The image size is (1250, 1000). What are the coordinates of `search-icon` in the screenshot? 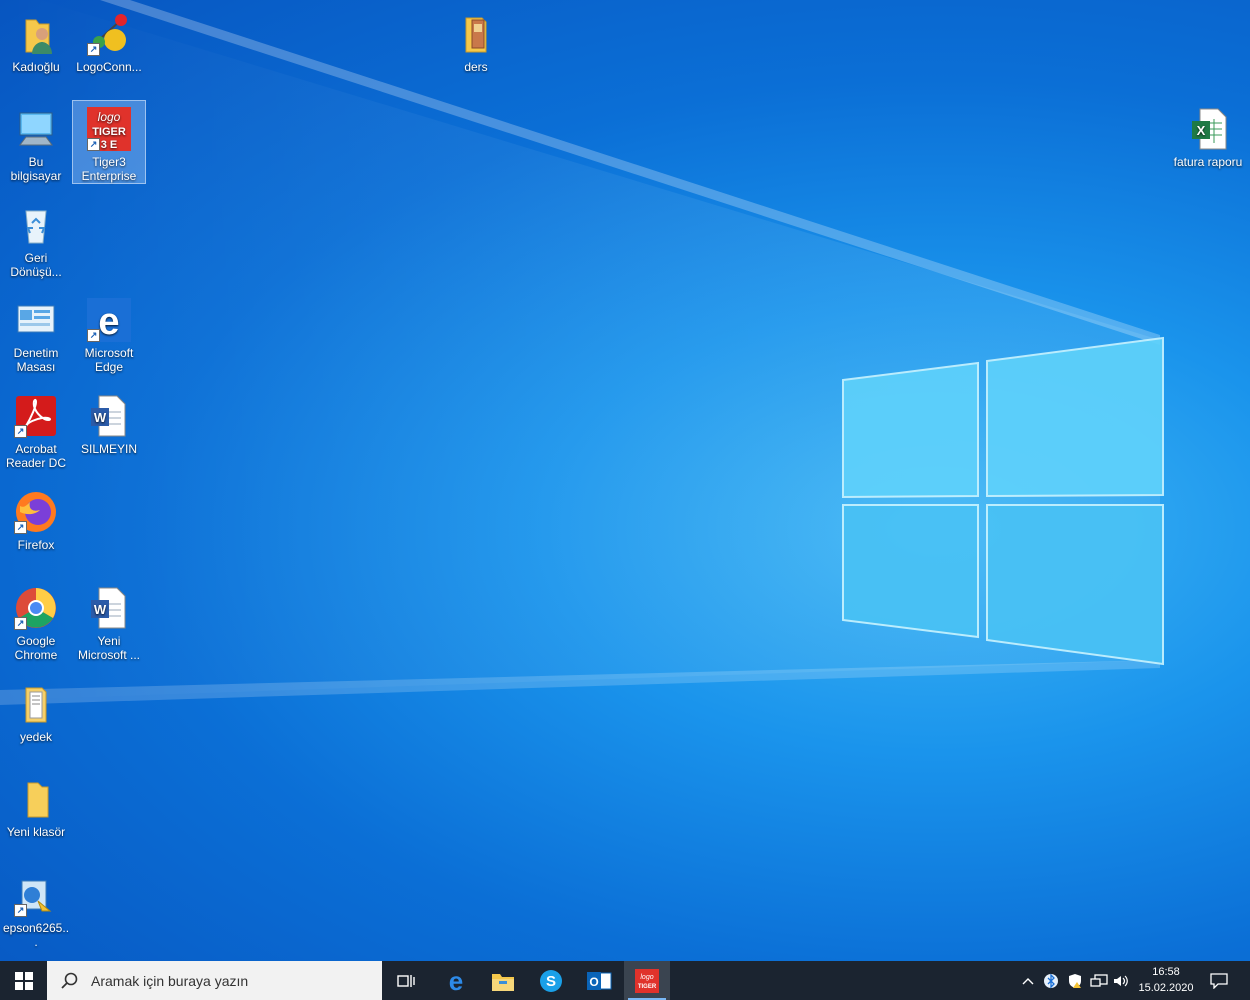 It's located at (69, 980).